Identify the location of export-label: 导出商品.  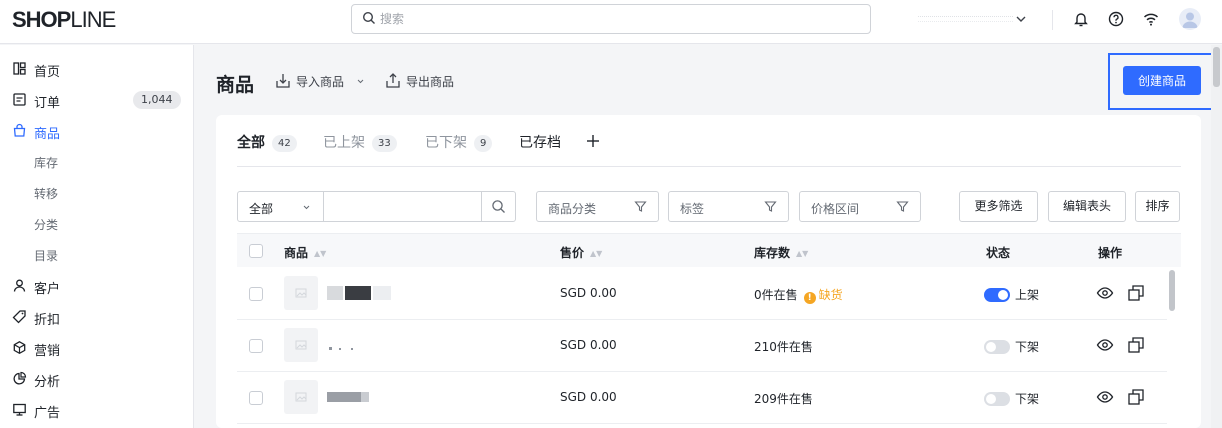
(430, 82).